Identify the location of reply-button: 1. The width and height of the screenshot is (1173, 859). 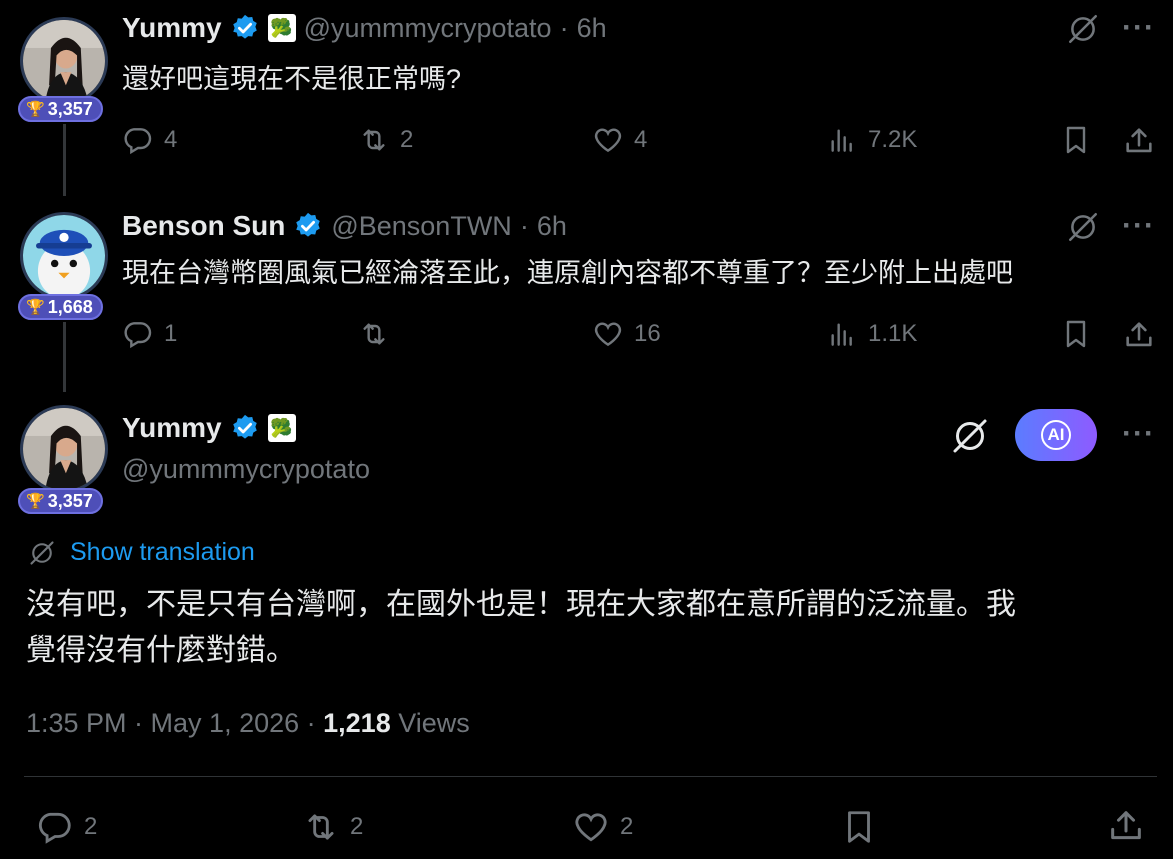
(149, 334).